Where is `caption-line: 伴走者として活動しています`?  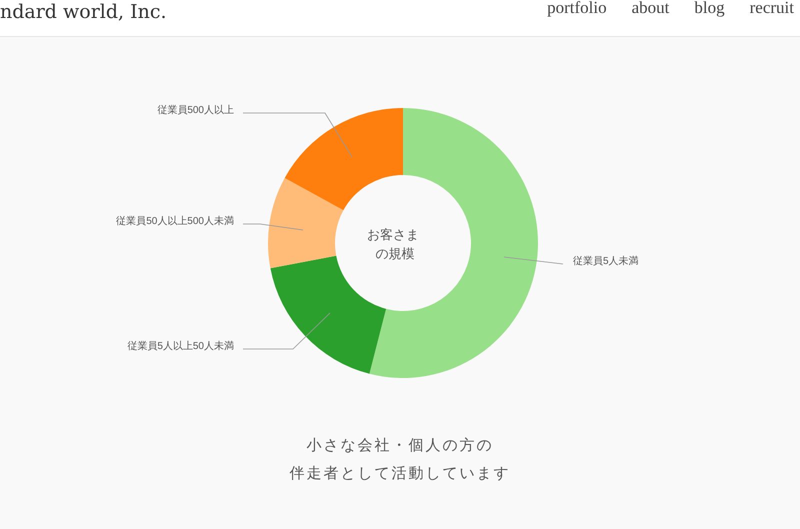
caption-line: 伴走者として活動しています is located at coordinates (400, 473).